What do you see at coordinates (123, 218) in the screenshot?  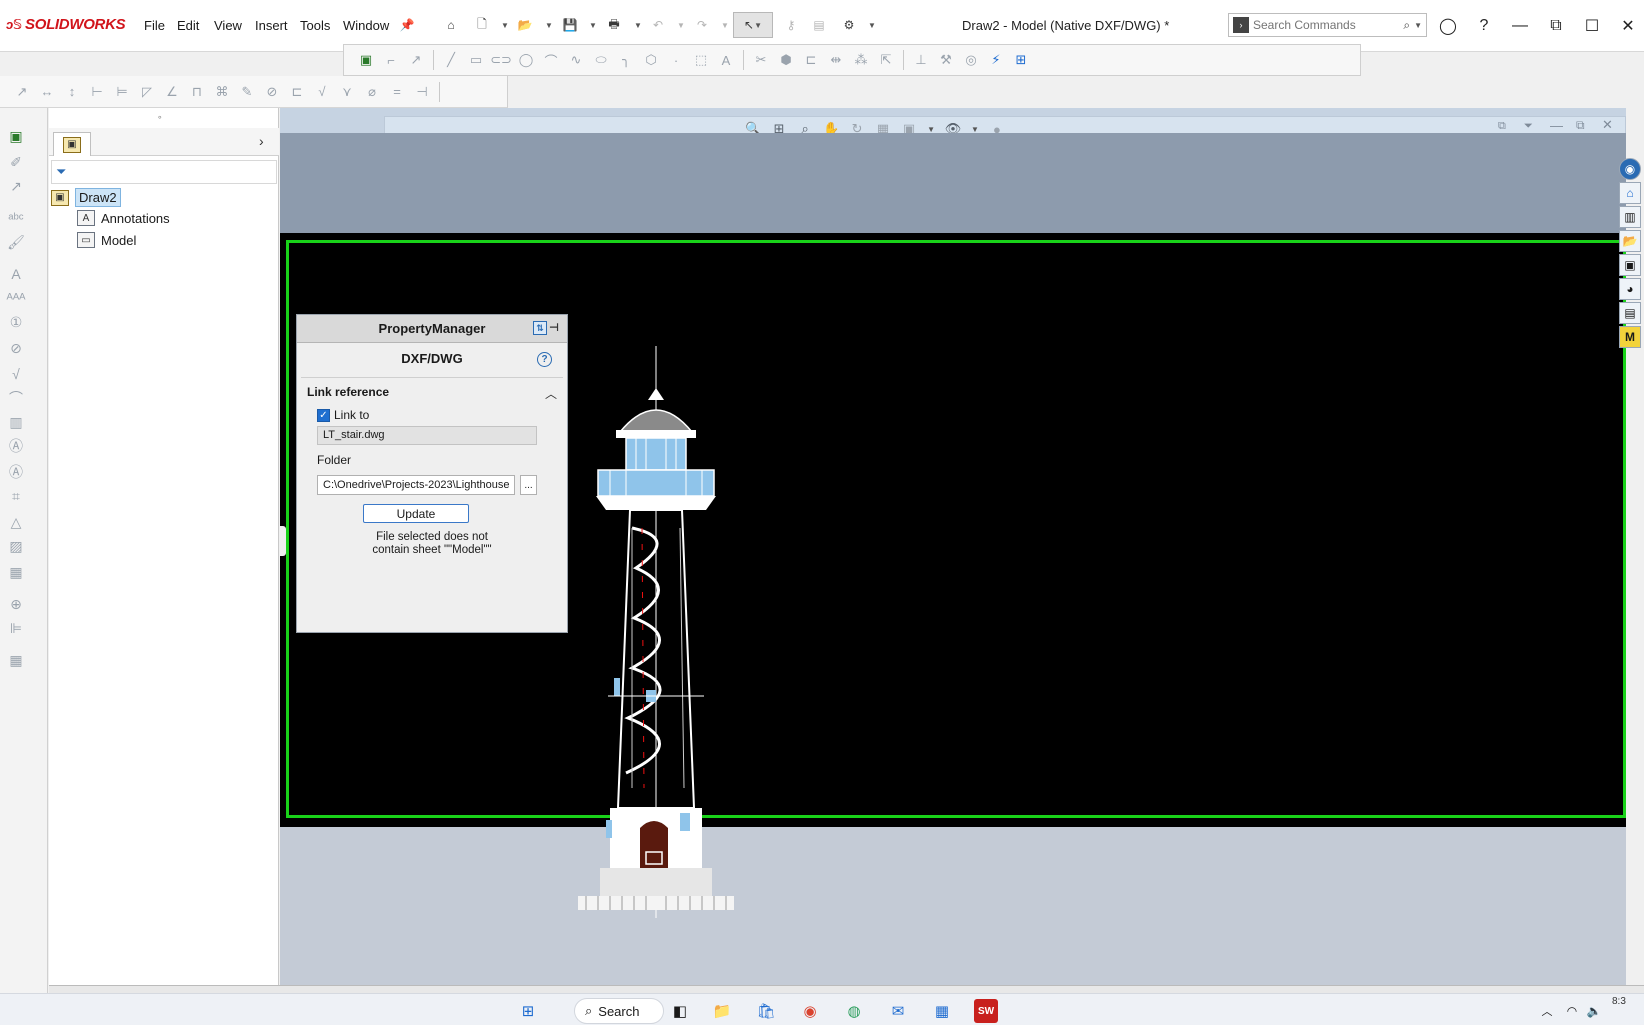 I see `tree-item-annotations: A Annotations` at bounding box center [123, 218].